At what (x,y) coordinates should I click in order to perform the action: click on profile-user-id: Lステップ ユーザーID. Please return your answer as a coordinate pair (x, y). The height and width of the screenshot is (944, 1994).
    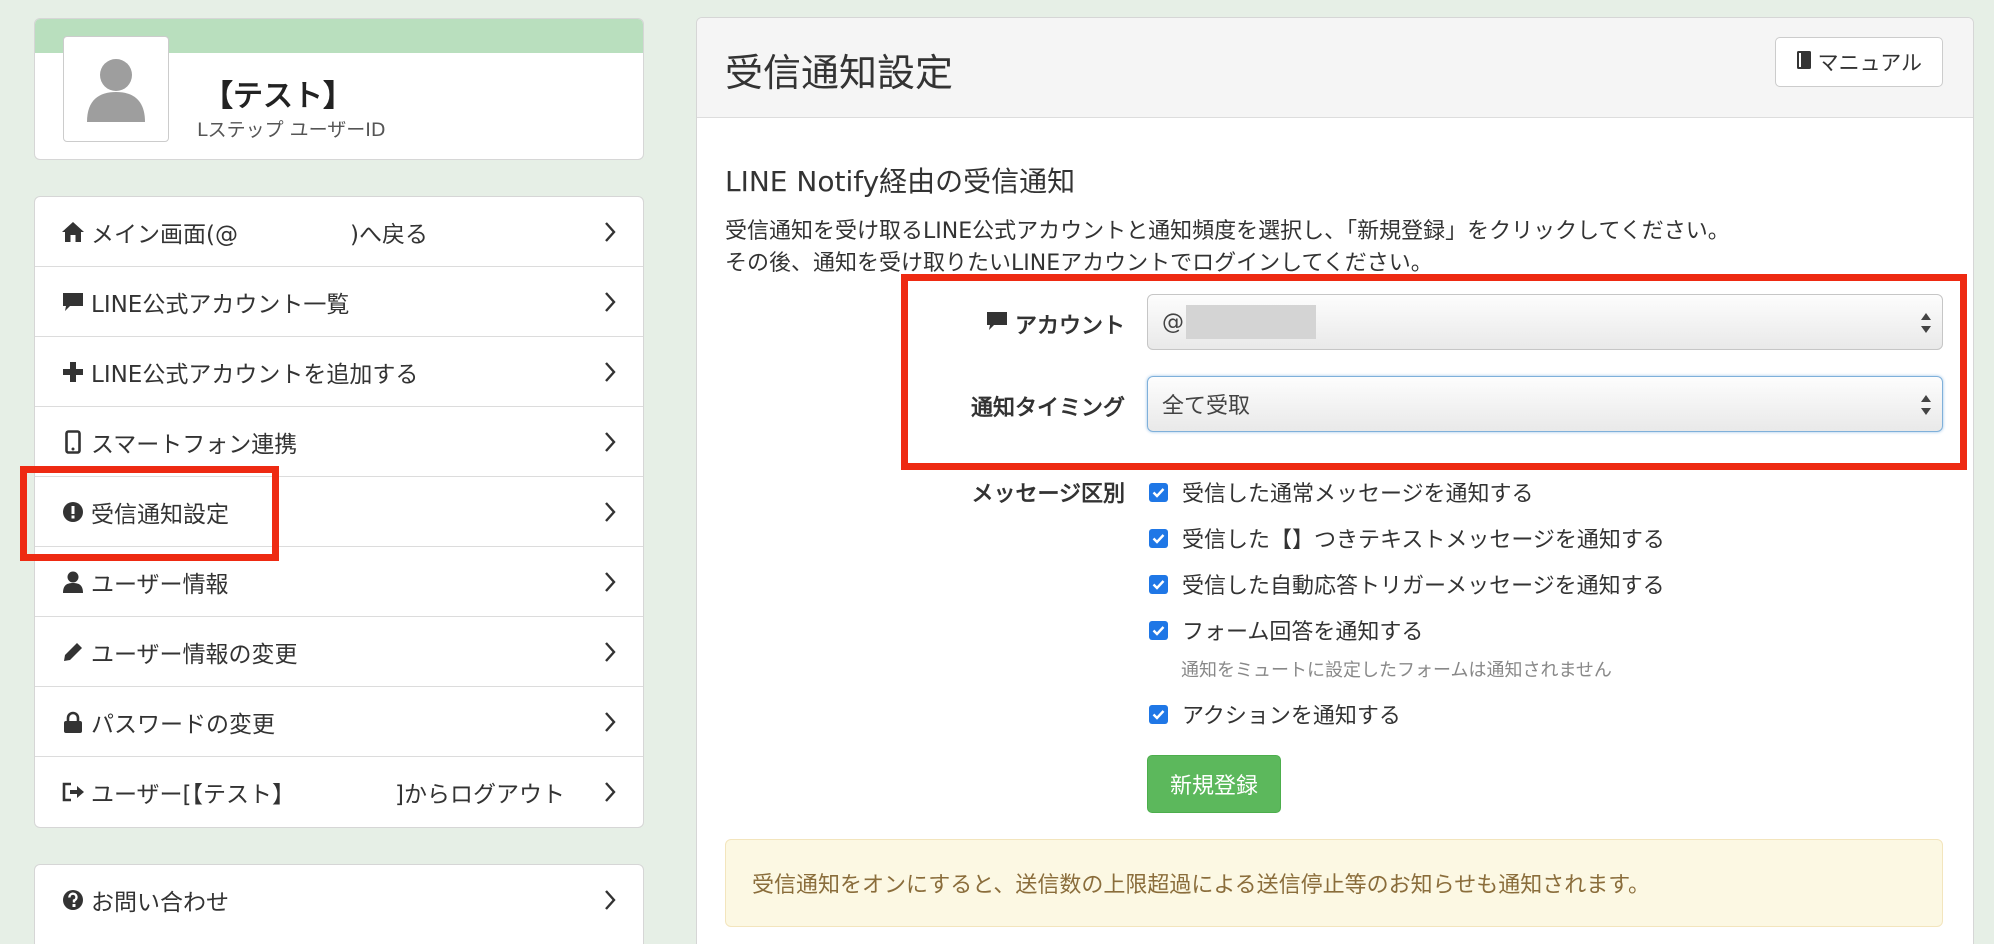
    Looking at the image, I should click on (291, 130).